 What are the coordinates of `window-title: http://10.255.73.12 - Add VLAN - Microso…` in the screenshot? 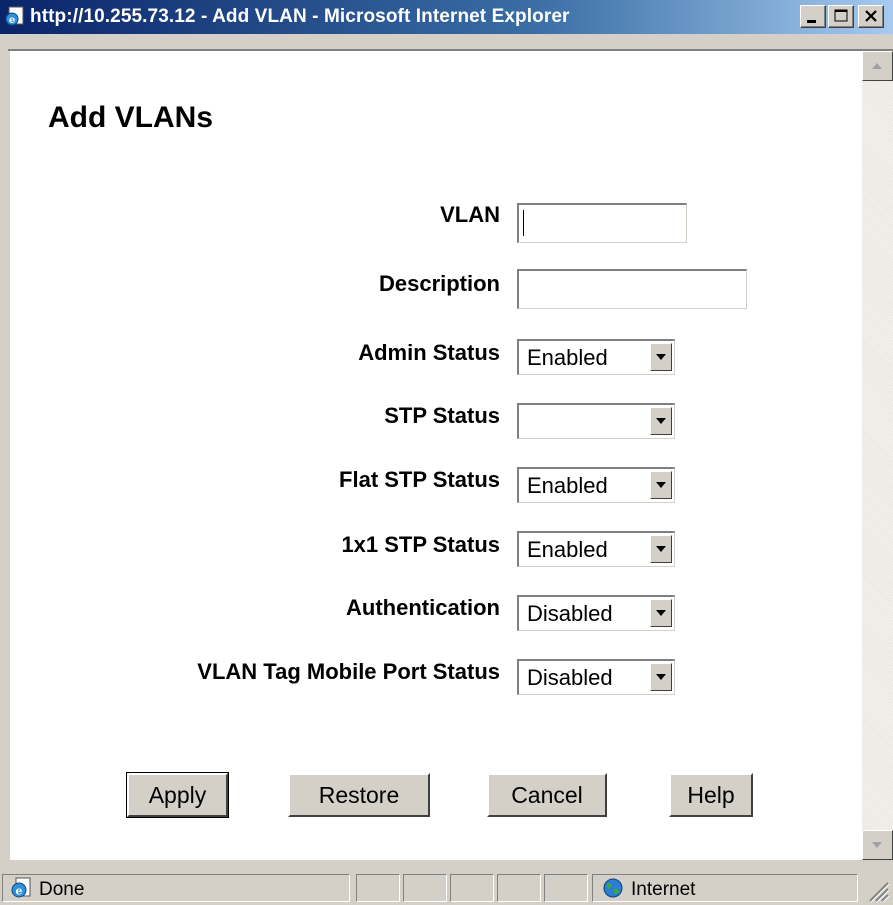 It's located at (300, 16).